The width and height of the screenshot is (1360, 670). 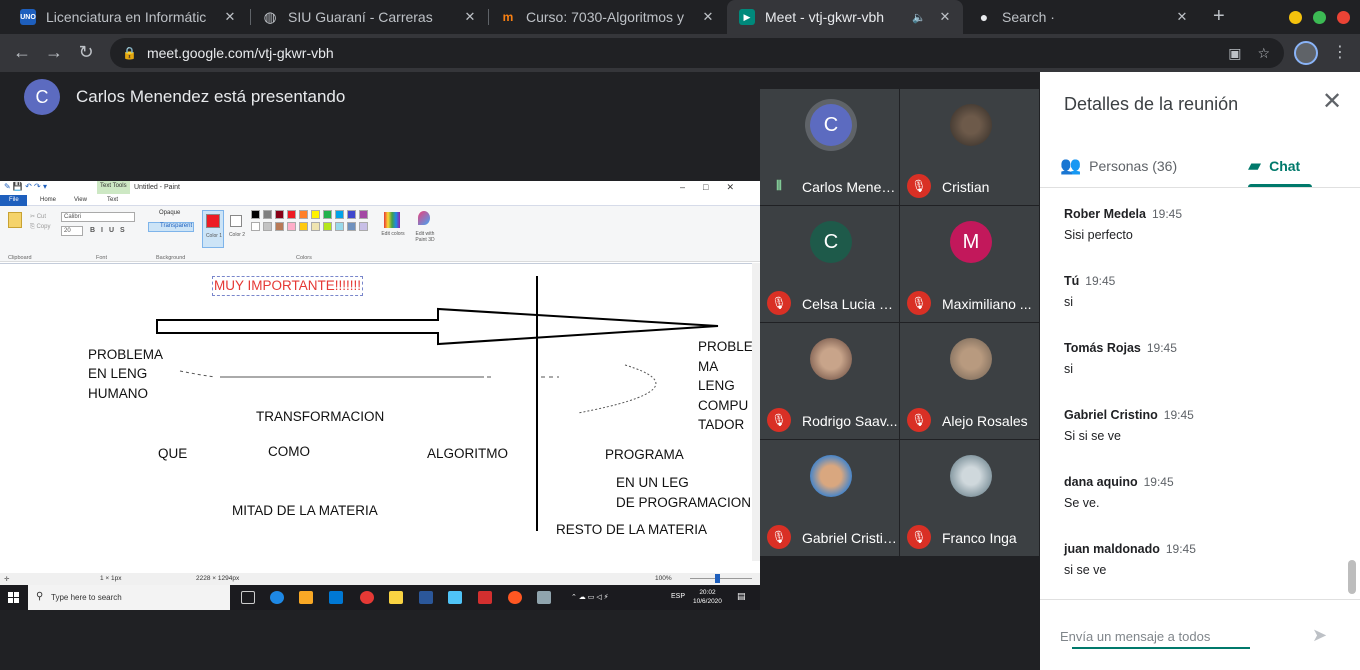 What do you see at coordinates (126, 354) in the screenshot?
I see `canvas-text: PROBLEMA` at bounding box center [126, 354].